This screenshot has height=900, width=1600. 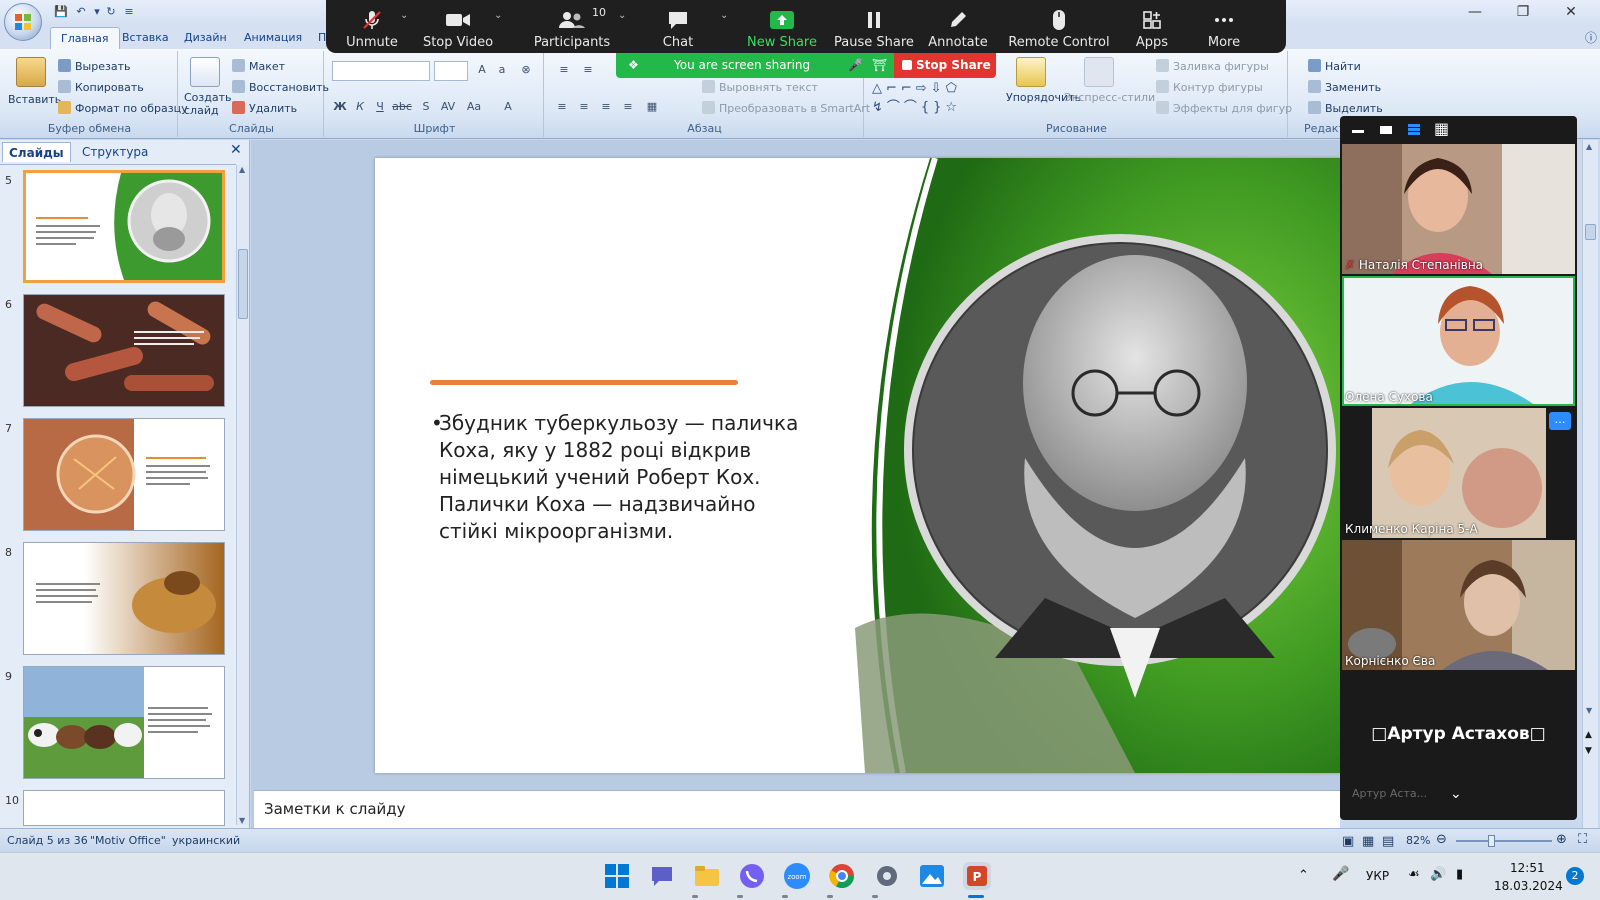 What do you see at coordinates (1458, 341) in the screenshot?
I see `participant-tile-active-speaker: Олена Сухова` at bounding box center [1458, 341].